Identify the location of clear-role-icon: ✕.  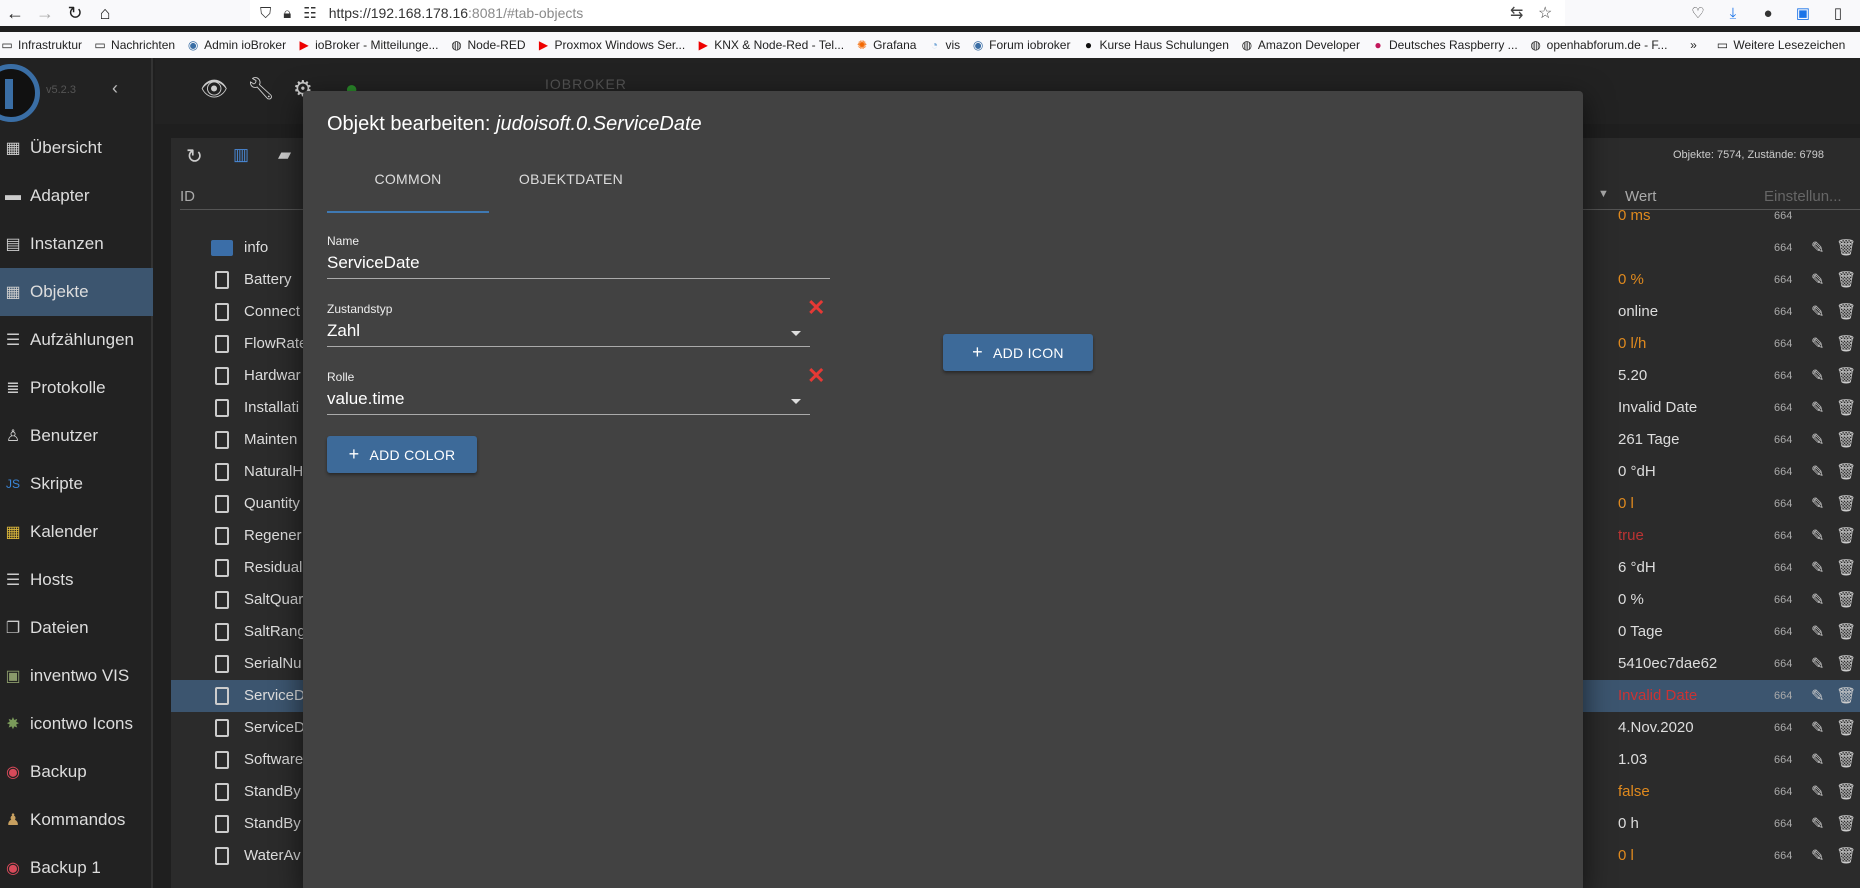
(816, 376).